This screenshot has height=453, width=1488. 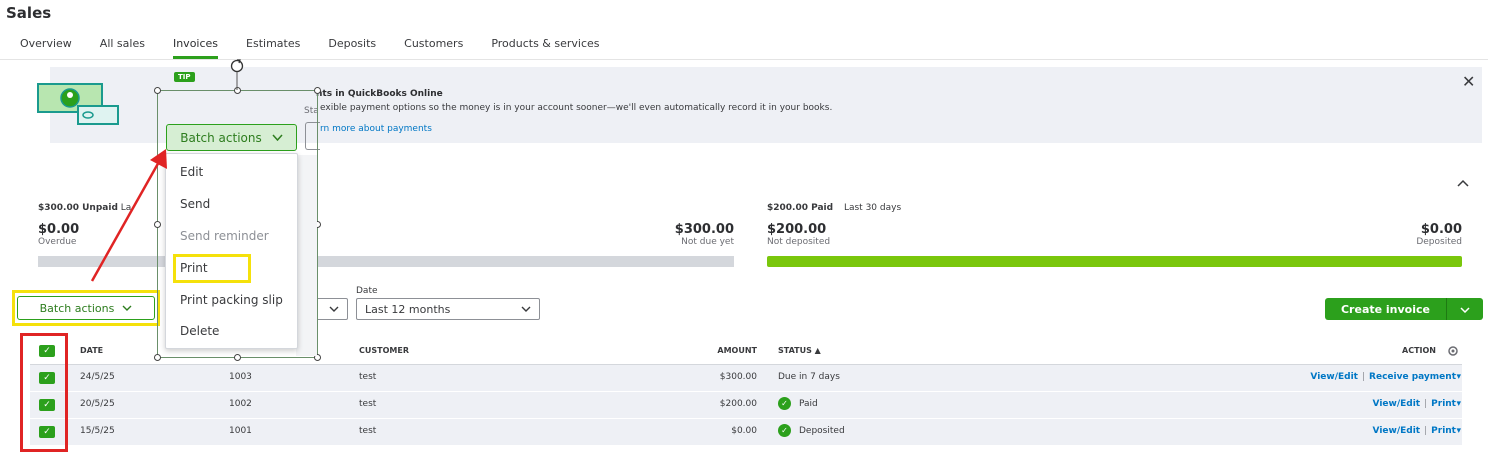 What do you see at coordinates (122, 48) in the screenshot?
I see `tab-all-sales: All sales` at bounding box center [122, 48].